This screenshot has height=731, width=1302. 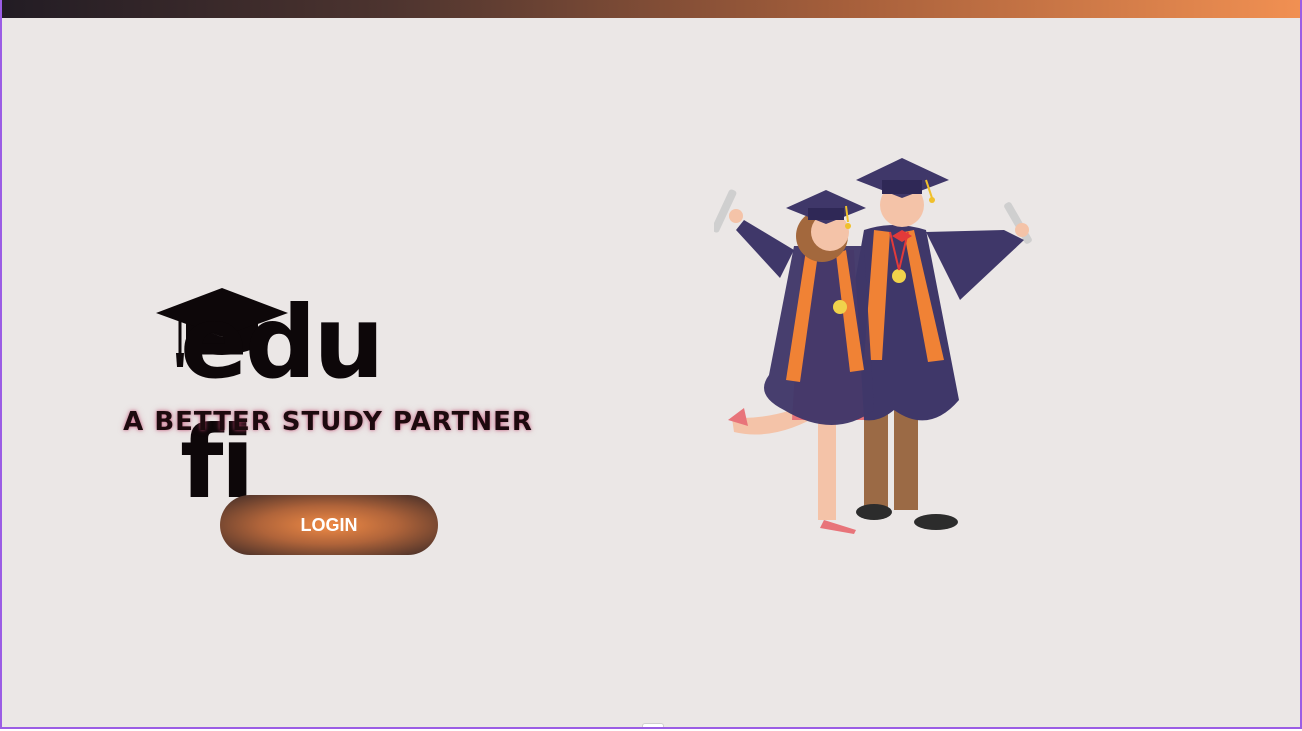 What do you see at coordinates (651, 9) in the screenshot?
I see `top-gradient-bar` at bounding box center [651, 9].